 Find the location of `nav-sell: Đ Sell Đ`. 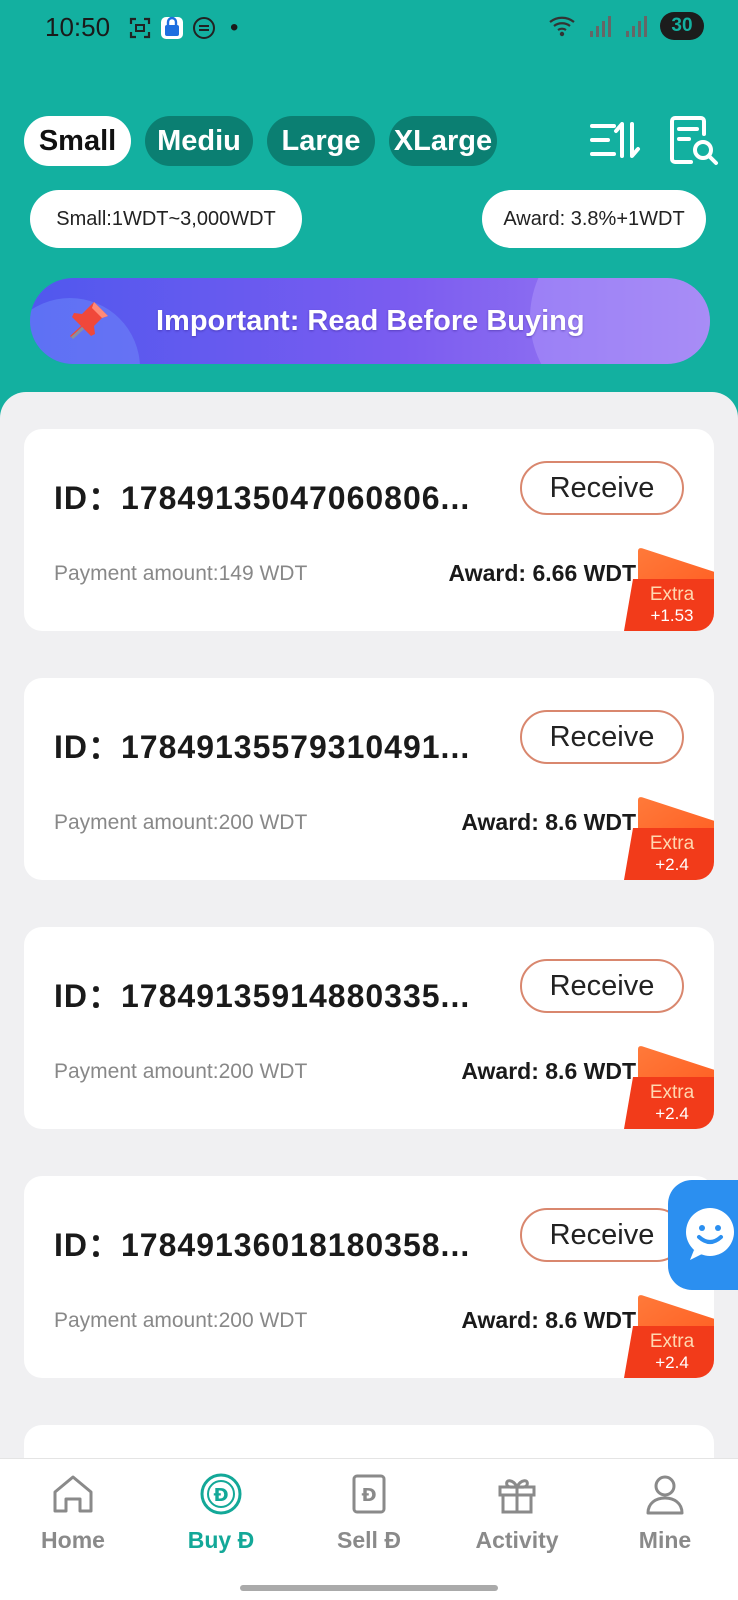

nav-sell: Đ Sell Đ is located at coordinates (369, 1521).